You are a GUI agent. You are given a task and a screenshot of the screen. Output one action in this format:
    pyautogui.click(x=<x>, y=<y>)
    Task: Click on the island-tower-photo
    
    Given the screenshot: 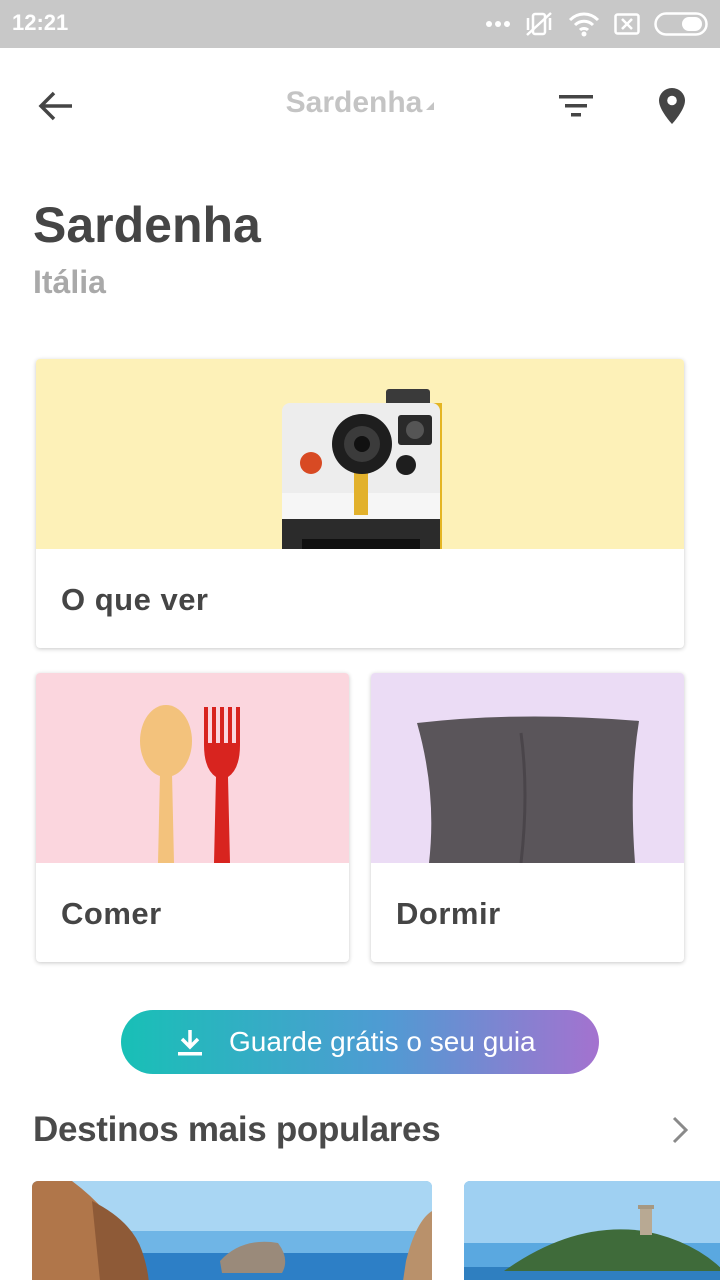 What is the action you would take?
    pyautogui.click(x=592, y=1230)
    